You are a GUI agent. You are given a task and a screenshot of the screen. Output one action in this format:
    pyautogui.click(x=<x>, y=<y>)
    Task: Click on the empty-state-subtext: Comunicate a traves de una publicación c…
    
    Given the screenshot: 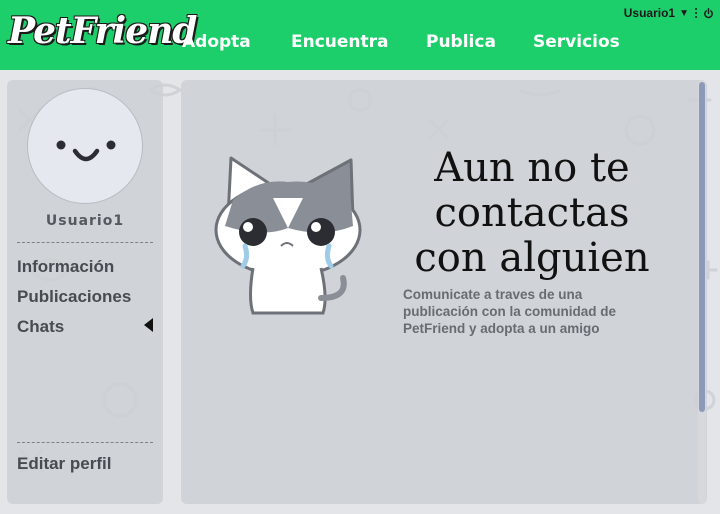 What is the action you would take?
    pyautogui.click(x=510, y=311)
    